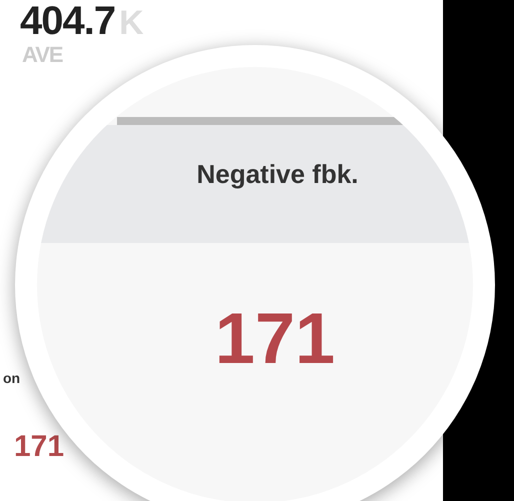  What do you see at coordinates (275, 339) in the screenshot?
I see `negative-feedback-value: 171` at bounding box center [275, 339].